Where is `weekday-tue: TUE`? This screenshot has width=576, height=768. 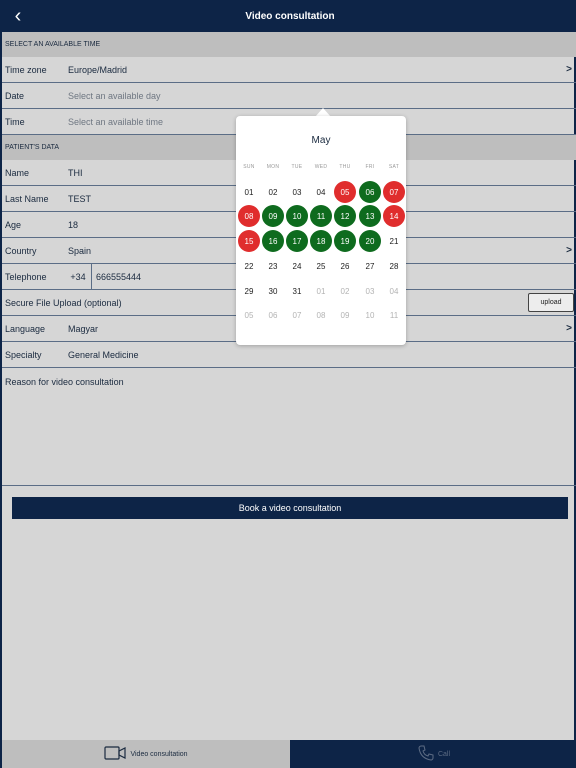 weekday-tue: TUE is located at coordinates (297, 167).